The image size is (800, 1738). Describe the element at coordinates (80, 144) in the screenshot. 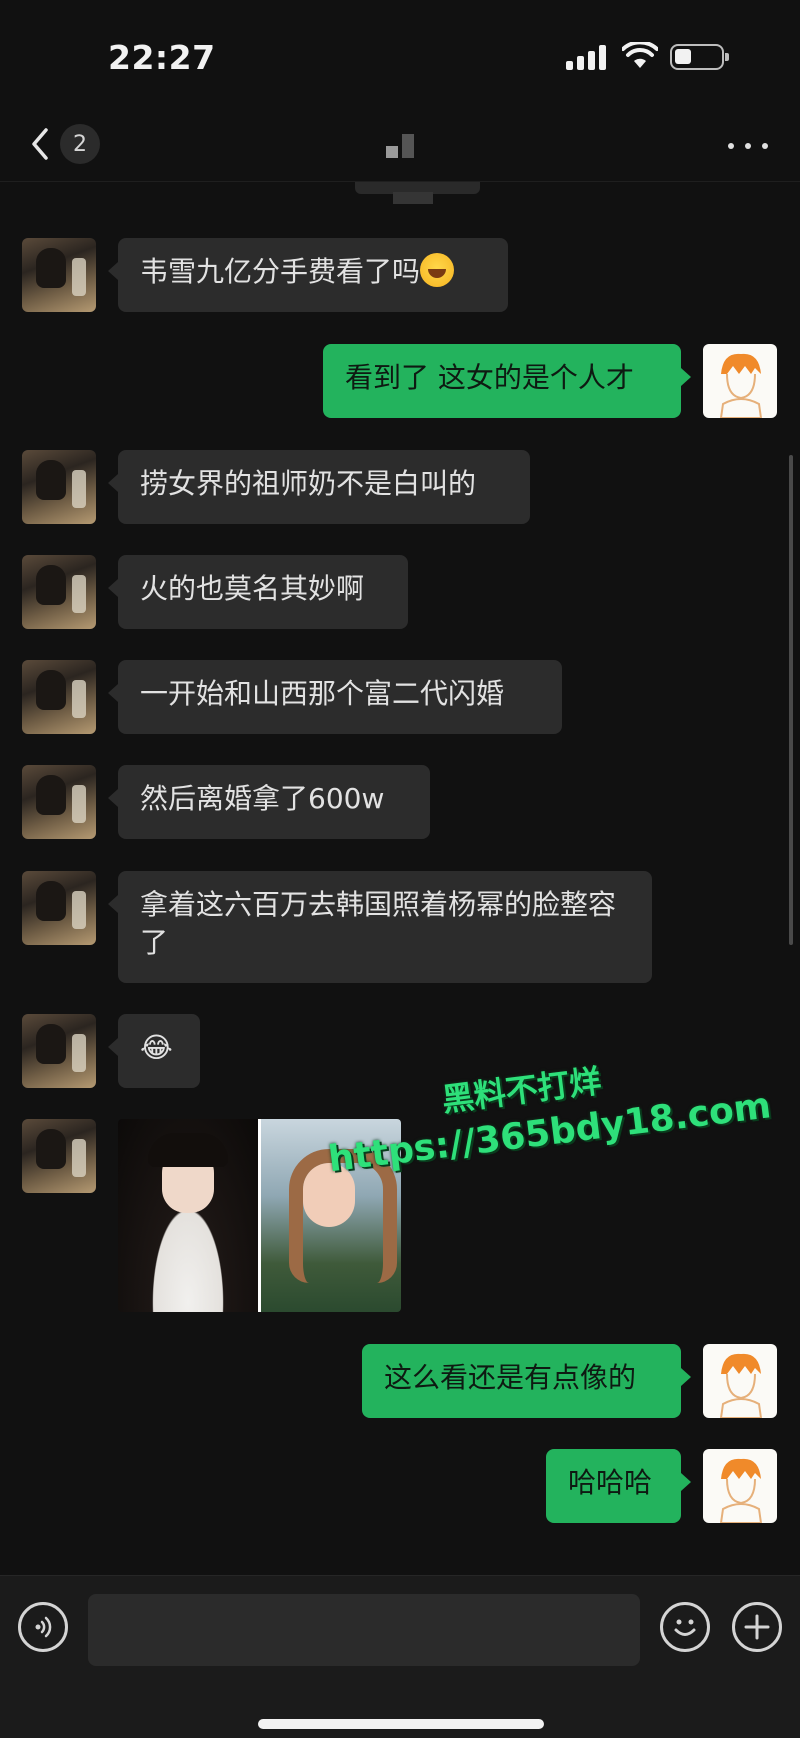

I see `unread-count-badge: 2` at that location.